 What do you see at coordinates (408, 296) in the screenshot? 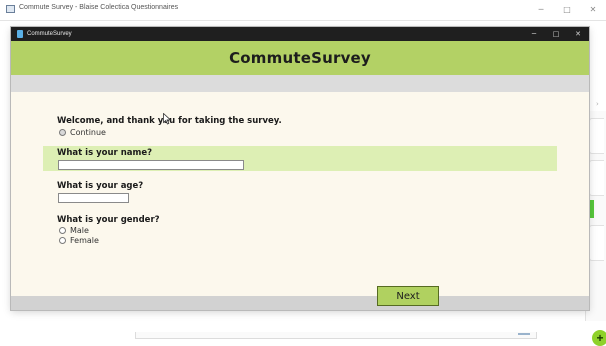
I see `next-button: Next` at bounding box center [408, 296].